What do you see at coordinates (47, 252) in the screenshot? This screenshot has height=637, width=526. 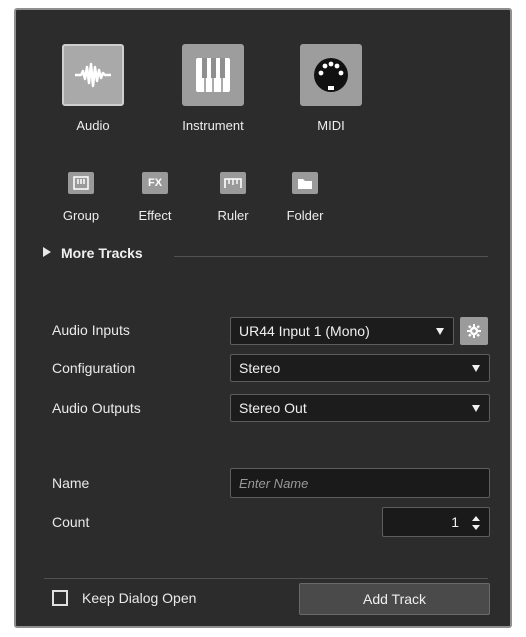 I see `expand-arrow-icon` at bounding box center [47, 252].